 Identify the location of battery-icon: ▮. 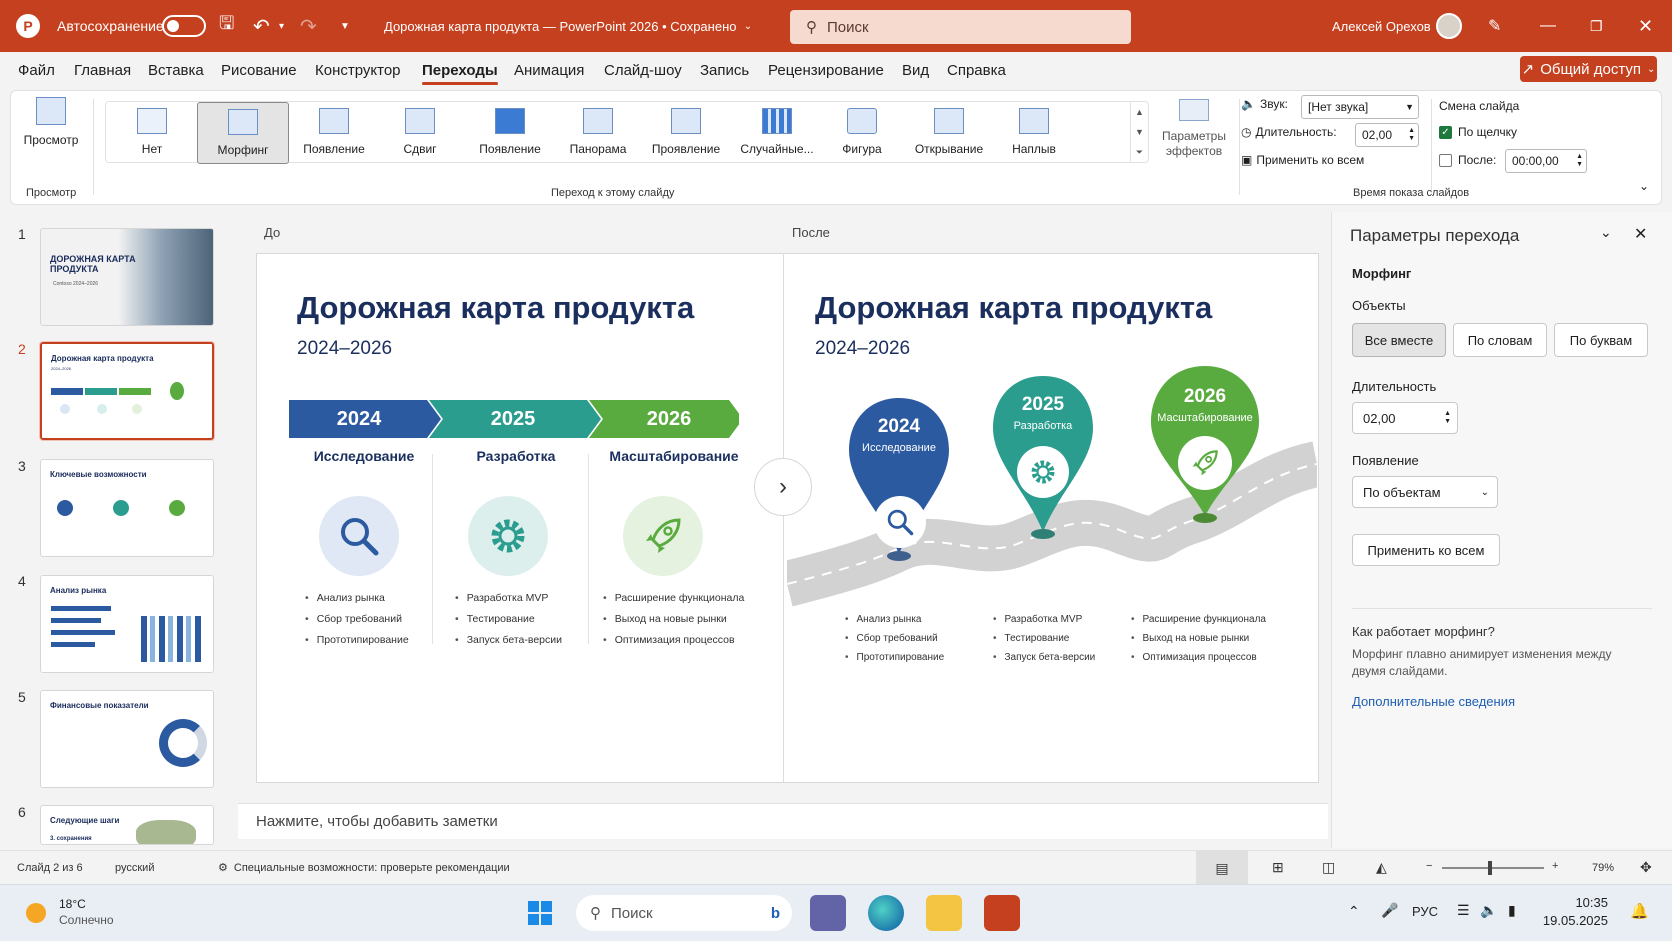
(1512, 910).